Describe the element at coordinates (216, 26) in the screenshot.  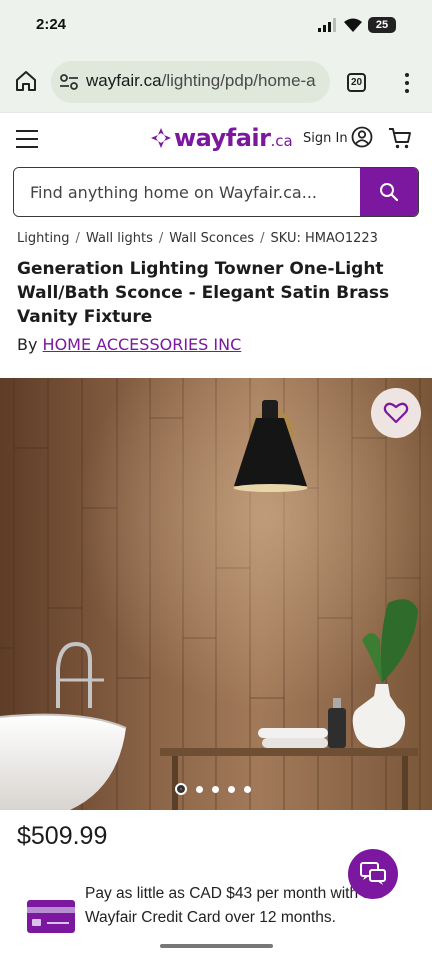
I see `status-bar: 2:24 25` at that location.